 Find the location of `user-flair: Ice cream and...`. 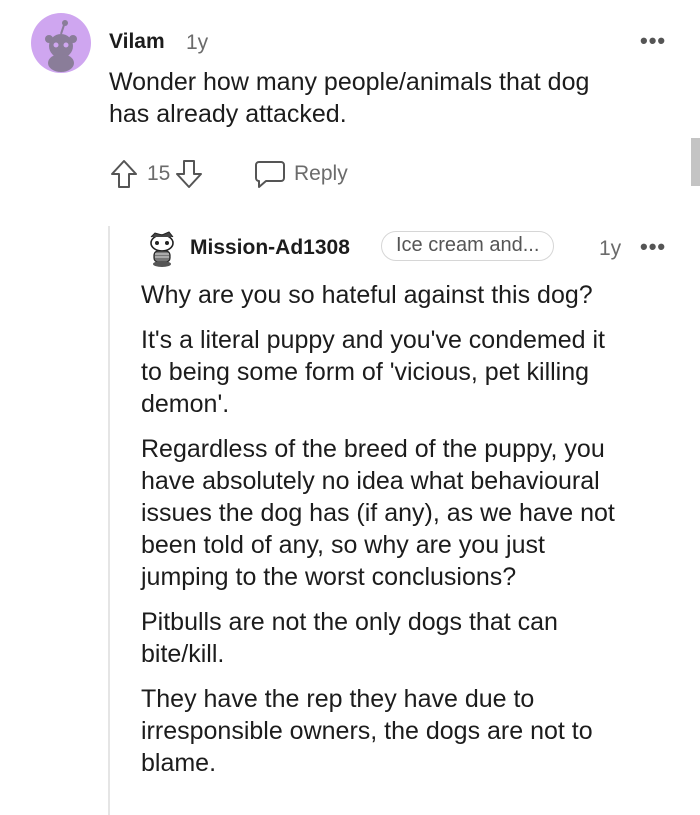

user-flair: Ice cream and... is located at coordinates (468, 246).